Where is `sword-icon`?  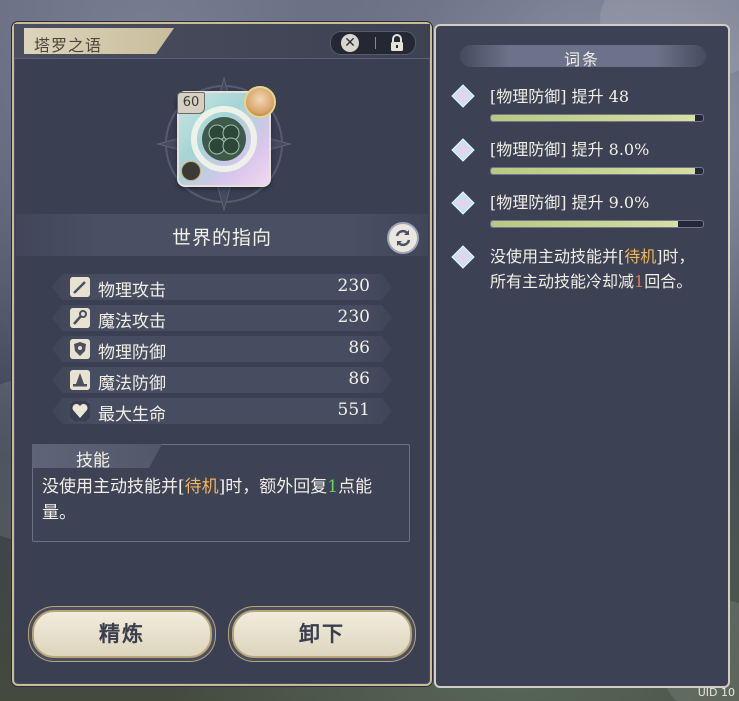
sword-icon is located at coordinates (80, 287).